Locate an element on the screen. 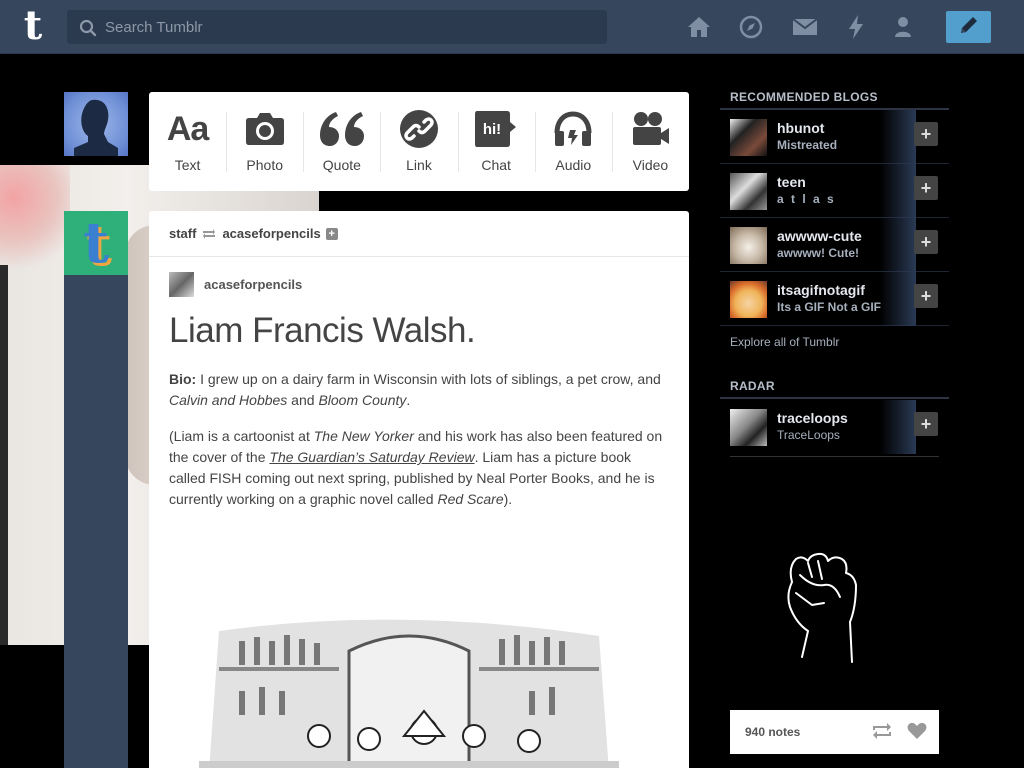  post-type-audio-button: Audio is located at coordinates (573, 141).